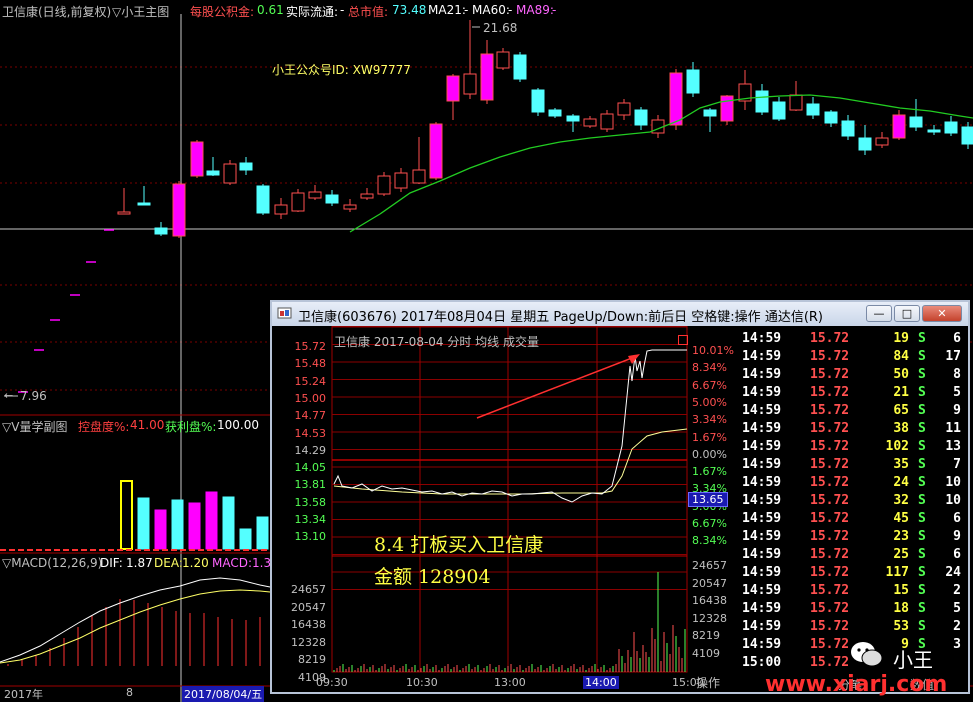  I want to click on trade-row: 14:59 15.72 102 S 13, so click(856, 448).